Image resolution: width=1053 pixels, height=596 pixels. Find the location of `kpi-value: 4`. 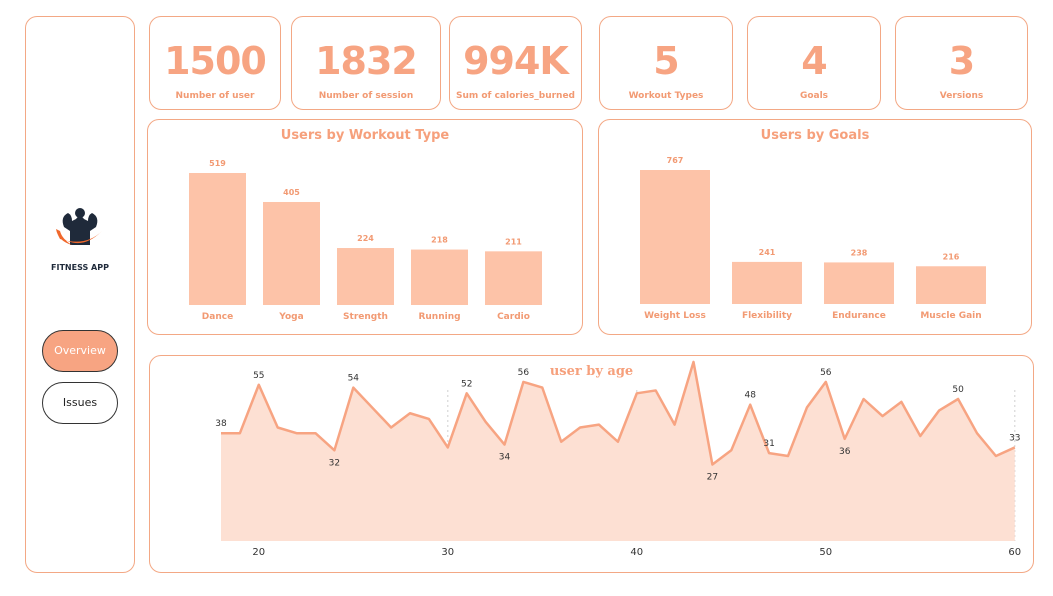

kpi-value: 4 is located at coordinates (814, 61).